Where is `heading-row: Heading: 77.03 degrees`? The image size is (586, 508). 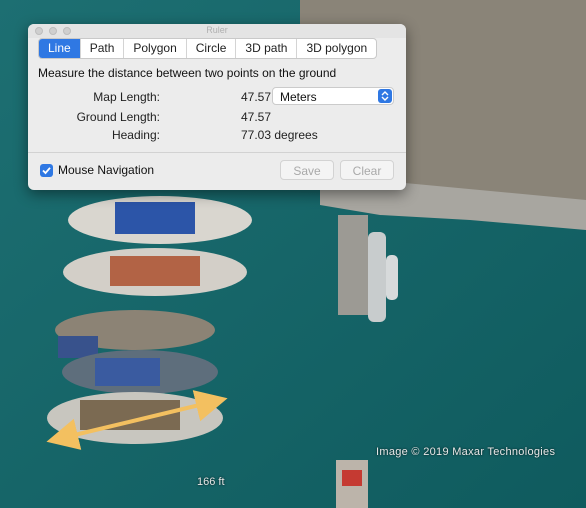
heading-row: Heading: 77.03 degrees is located at coordinates (217, 136).